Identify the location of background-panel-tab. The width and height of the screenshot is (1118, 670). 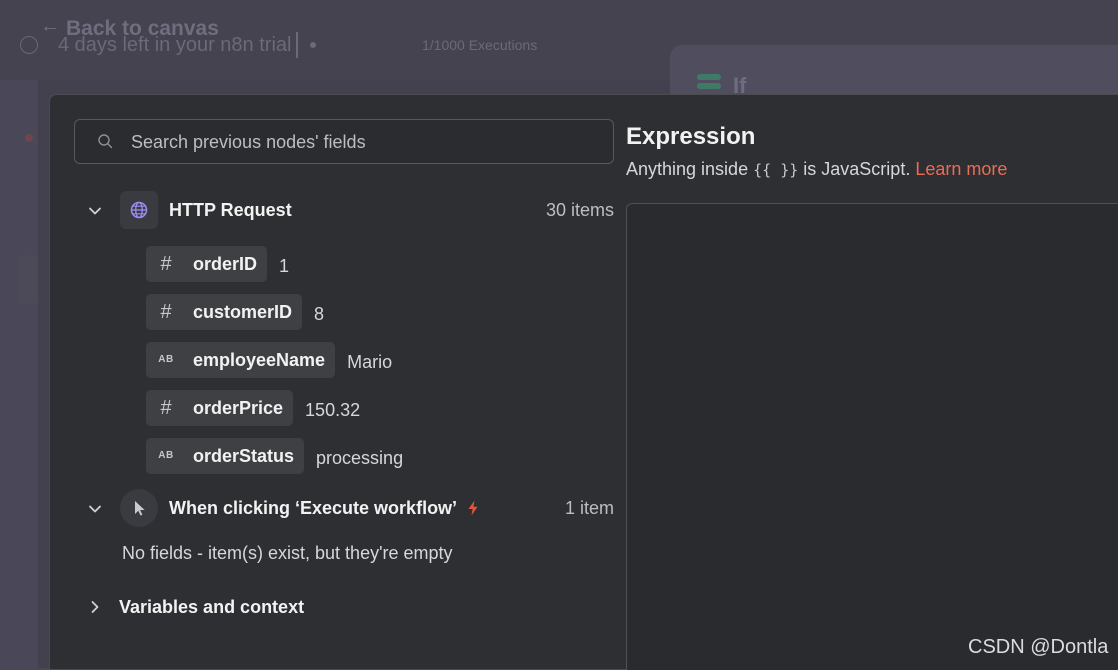
(28, 279).